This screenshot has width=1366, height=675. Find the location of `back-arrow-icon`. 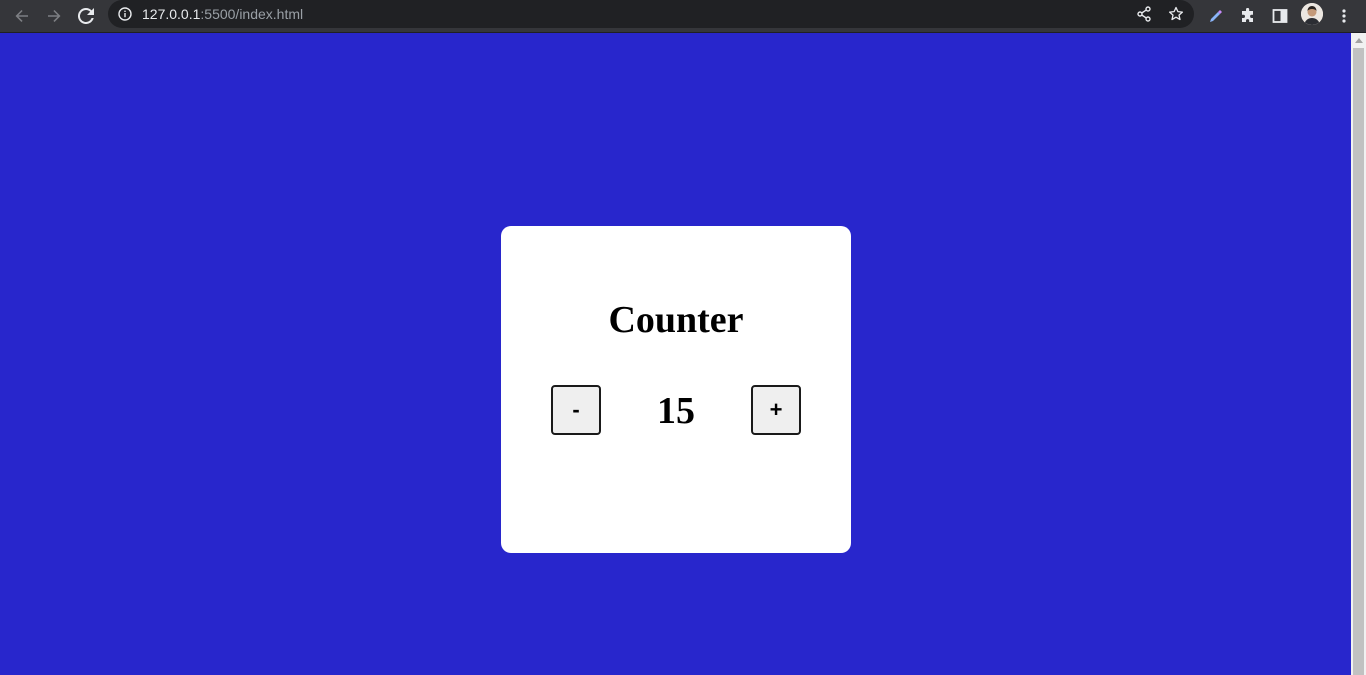

back-arrow-icon is located at coordinates (21, 16).